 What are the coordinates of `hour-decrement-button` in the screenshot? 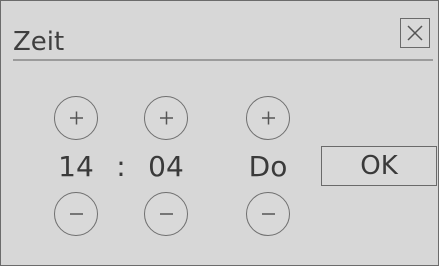 It's located at (76, 214).